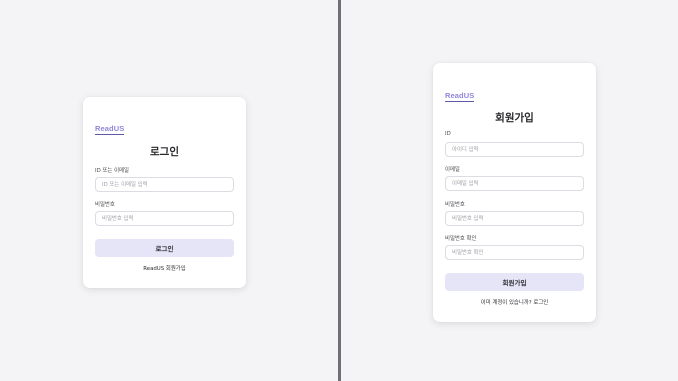  Describe the element at coordinates (452, 170) in the screenshot. I see `email-label: 이메일` at that location.